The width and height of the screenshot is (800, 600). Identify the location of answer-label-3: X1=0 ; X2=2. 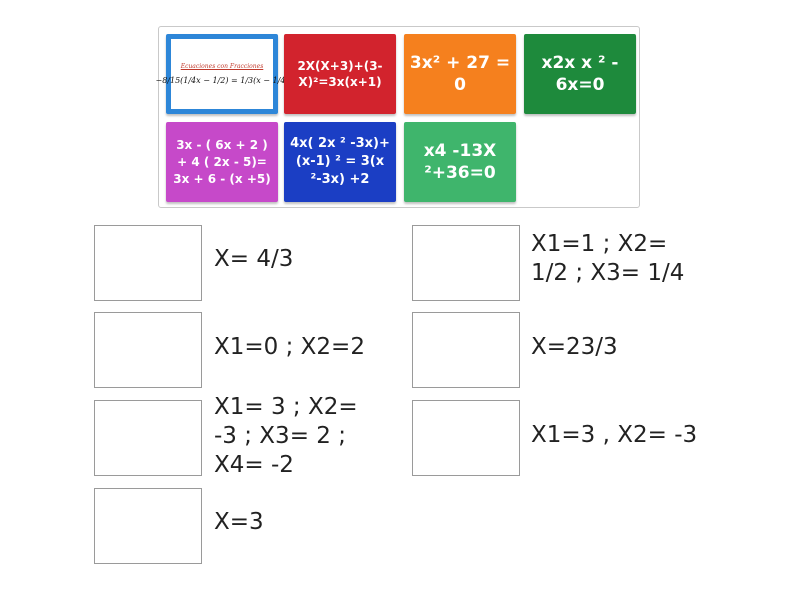
(289, 347).